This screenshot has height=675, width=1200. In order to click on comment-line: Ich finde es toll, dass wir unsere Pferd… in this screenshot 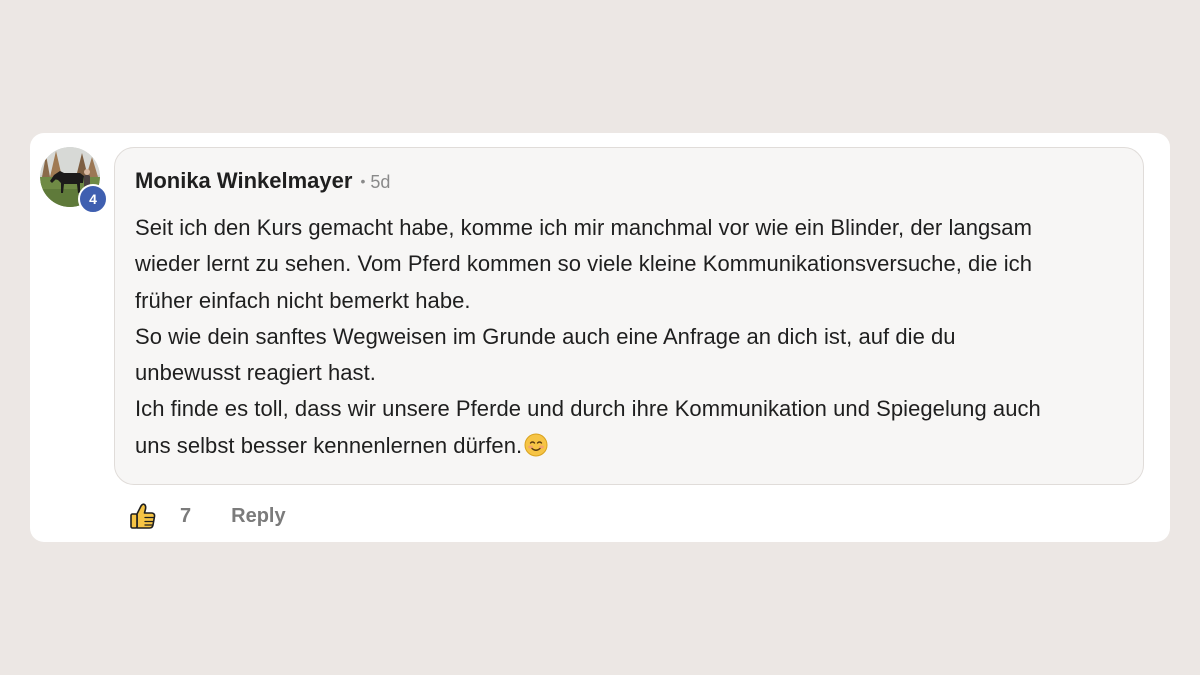, I will do `click(588, 409)`.